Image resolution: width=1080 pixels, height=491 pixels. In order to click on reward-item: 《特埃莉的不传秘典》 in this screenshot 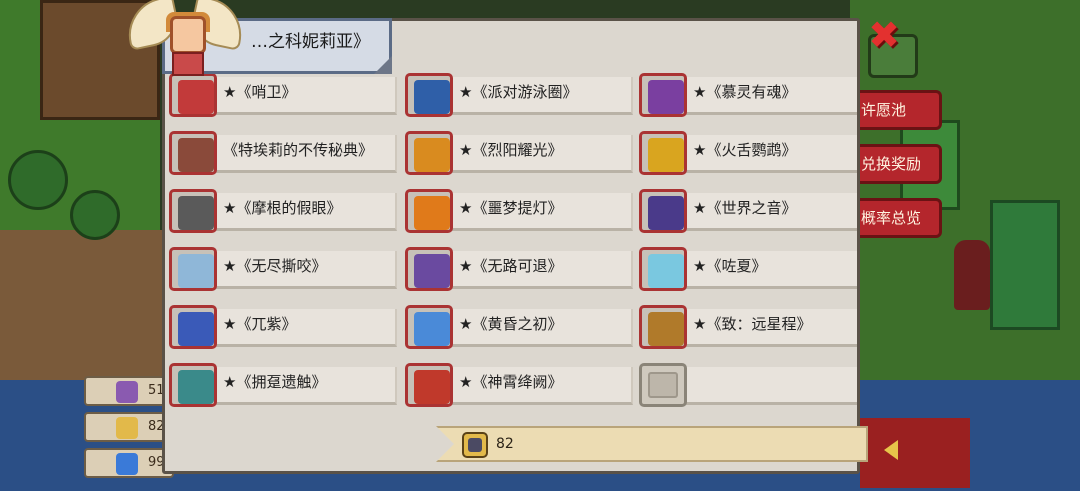, I will do `click(281, 152)`.